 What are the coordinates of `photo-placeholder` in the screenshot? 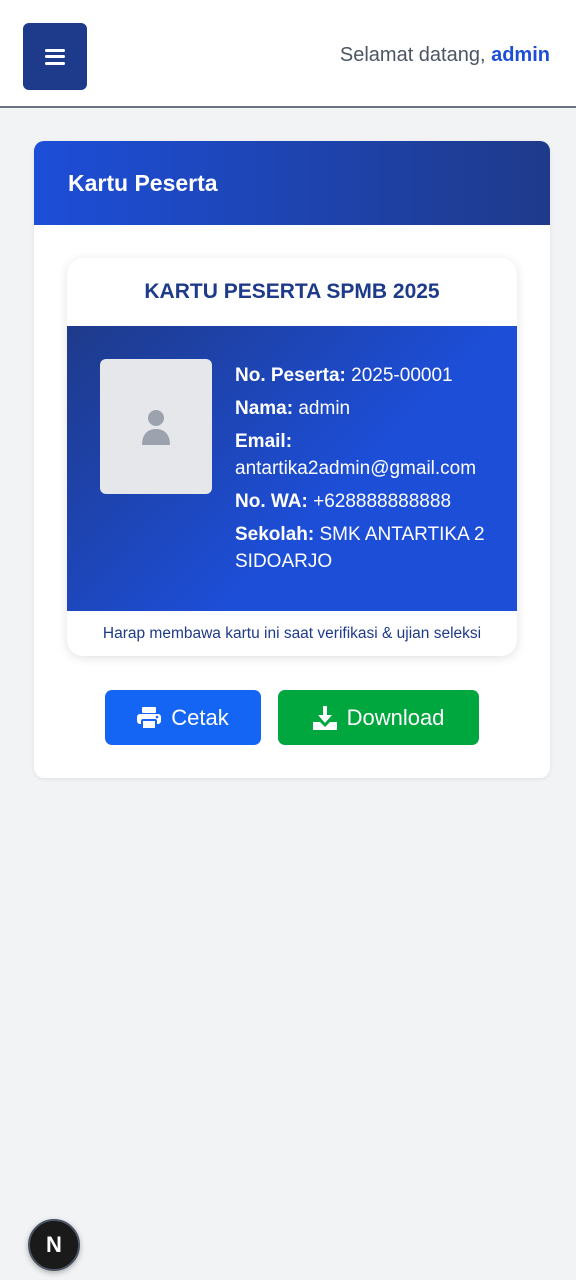 It's located at (156, 426).